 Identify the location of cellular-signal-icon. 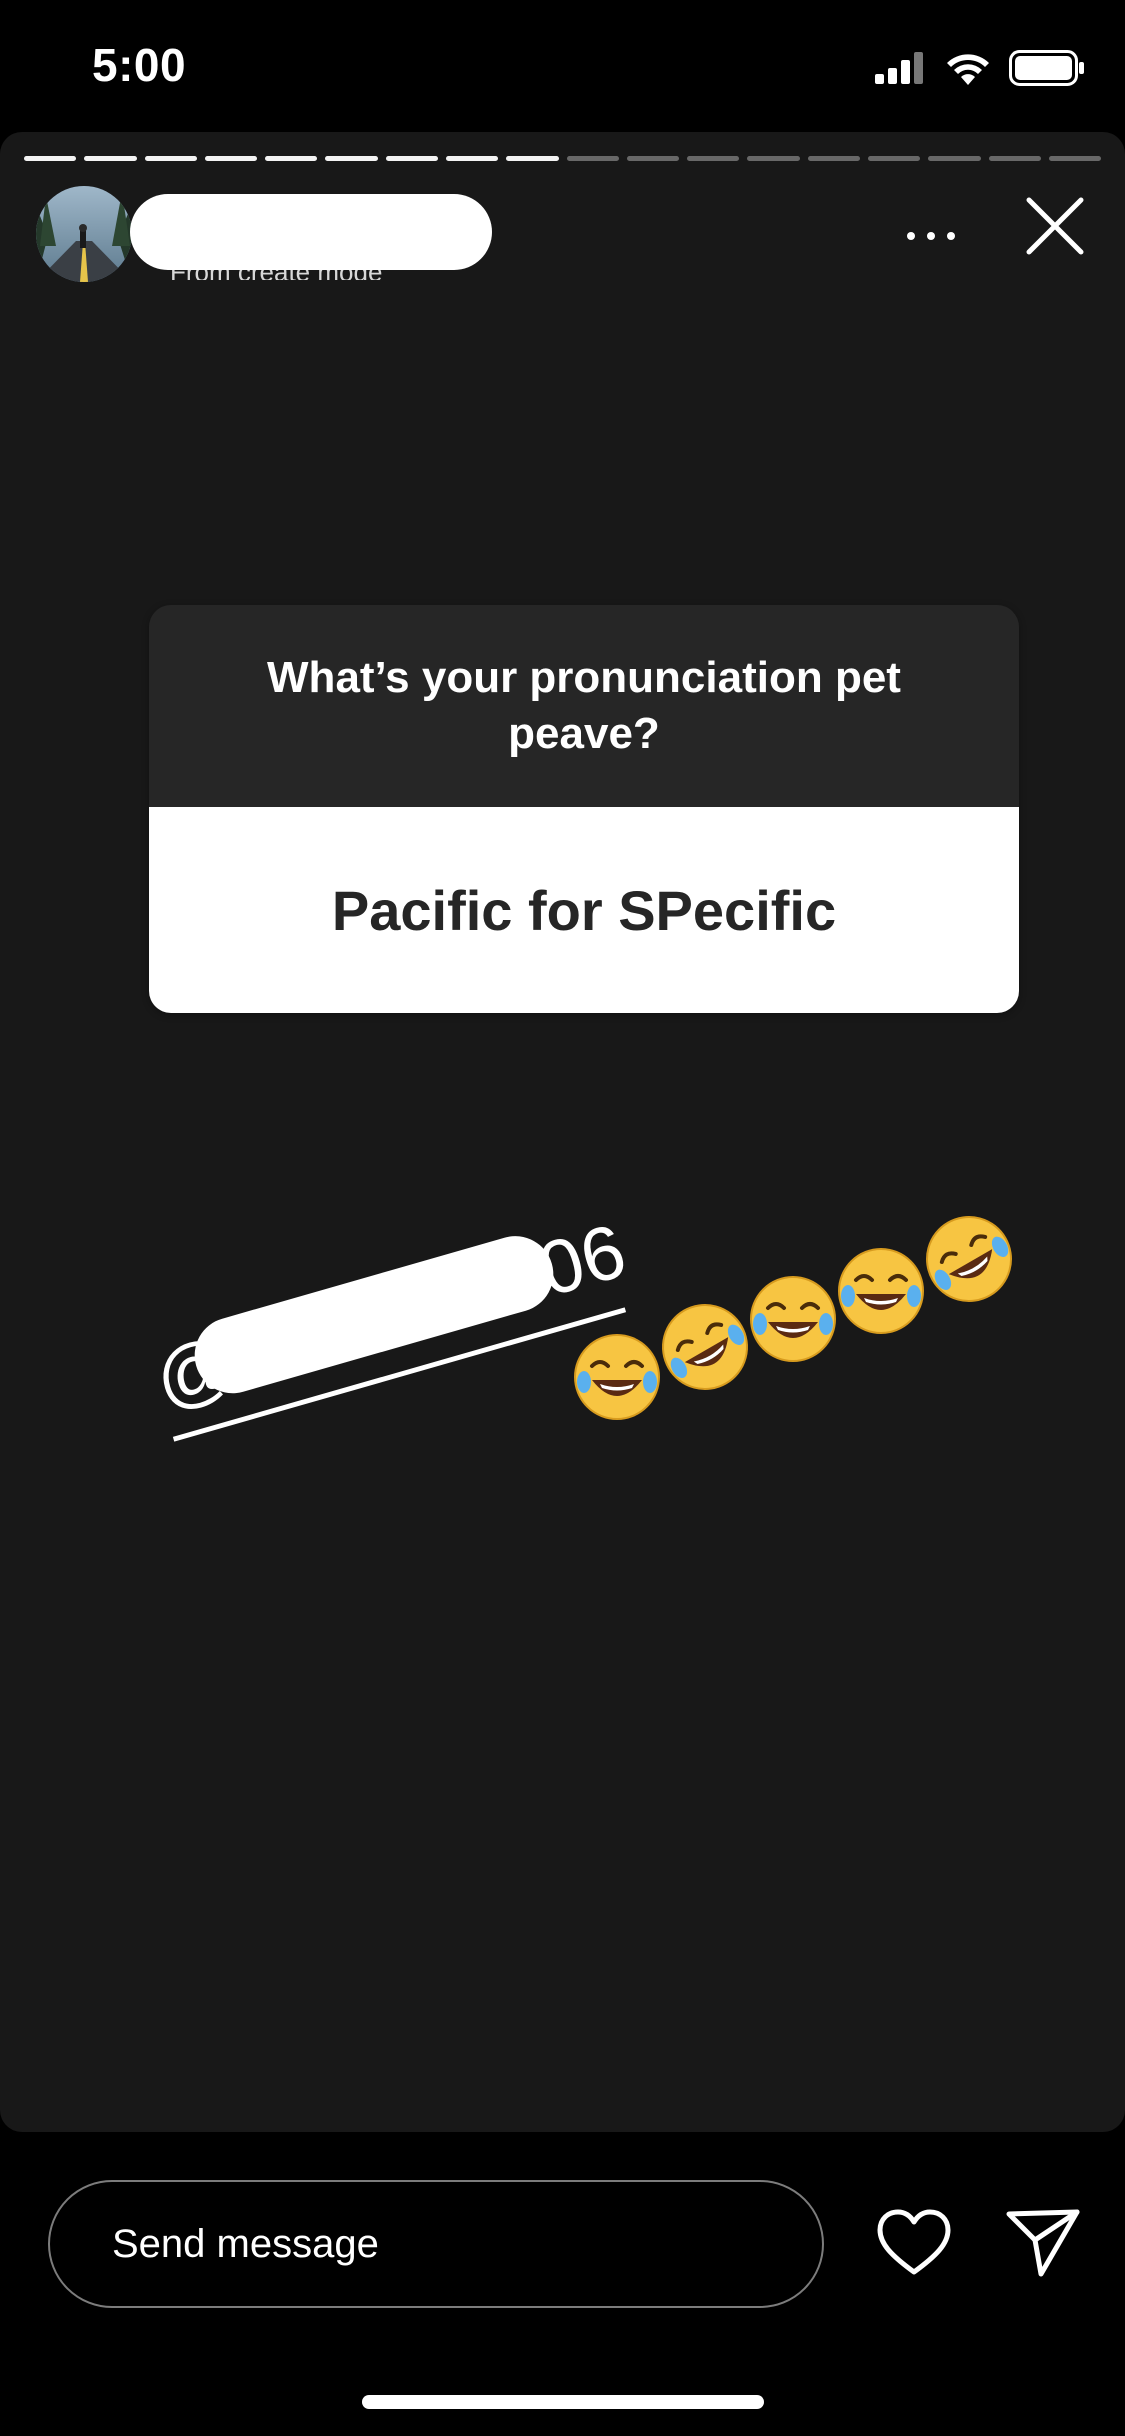
(899, 68).